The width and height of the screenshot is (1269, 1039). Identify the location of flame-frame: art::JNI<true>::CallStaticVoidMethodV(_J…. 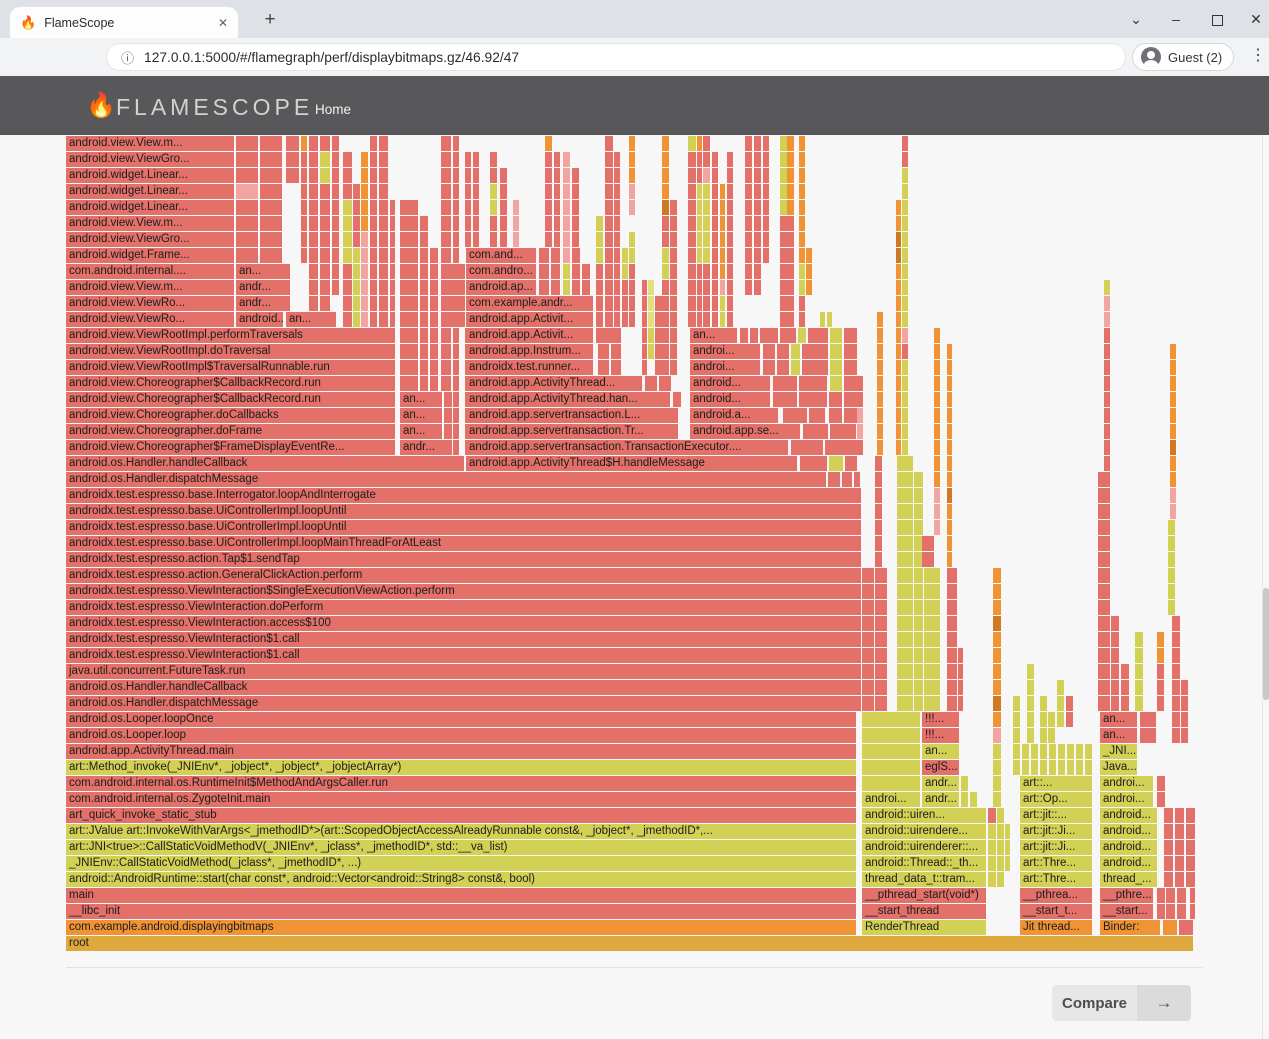
(461, 847).